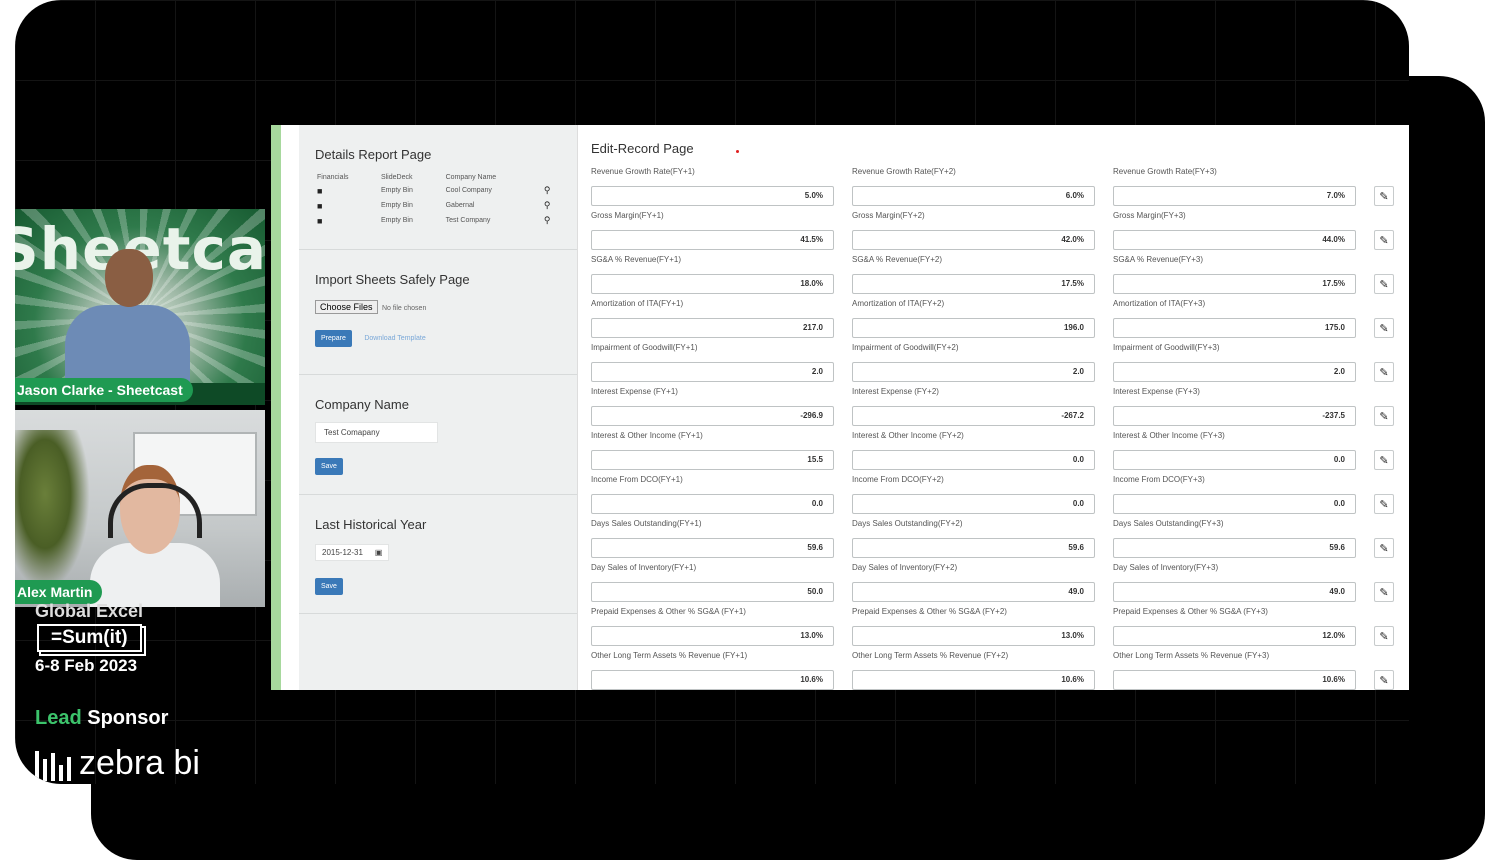 This screenshot has height=860, width=1500. I want to click on field-input: 12.0%, so click(1234, 636).